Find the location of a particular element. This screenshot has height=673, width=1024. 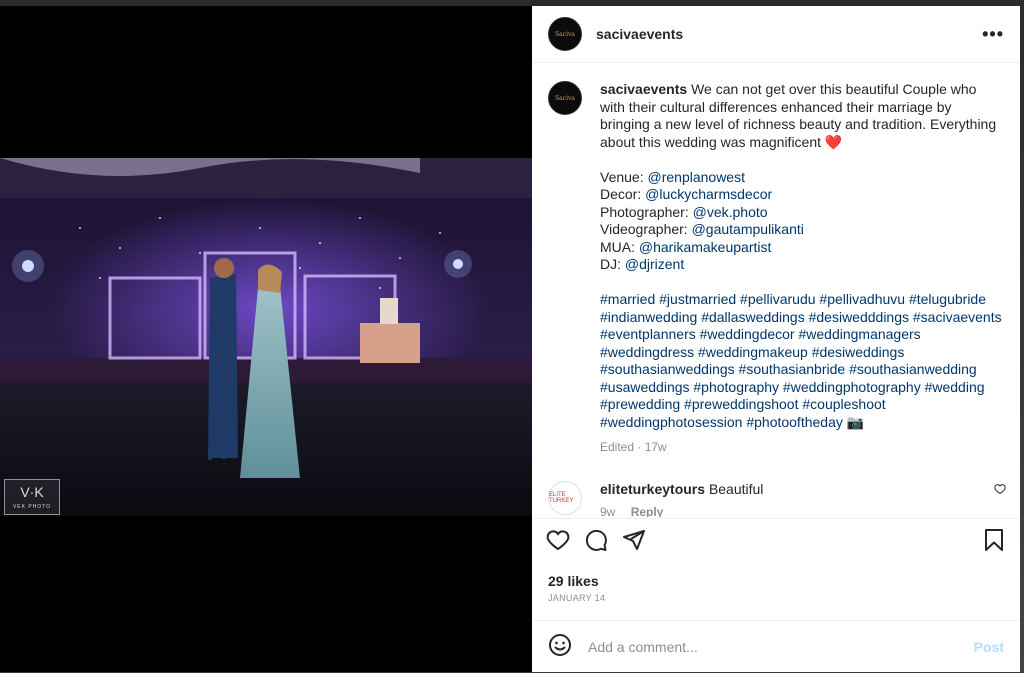

likes-count: 29 likes is located at coordinates (573, 581).